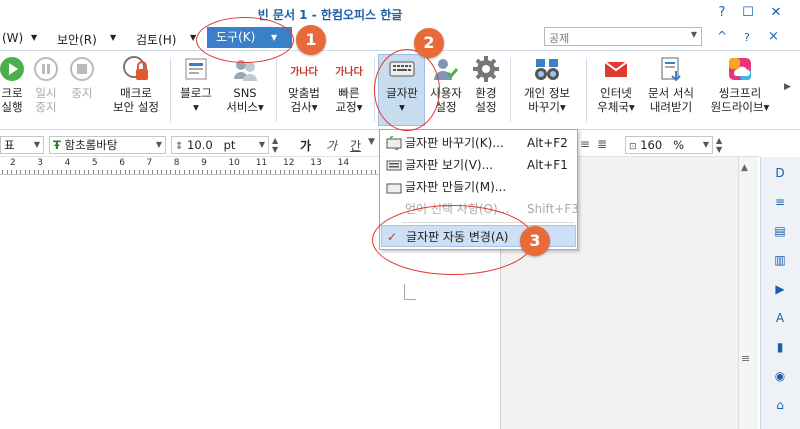 This screenshot has width=800, height=429. Describe the element at coordinates (780, 347) in the screenshot. I see `side-panel-icon: ▮` at that location.